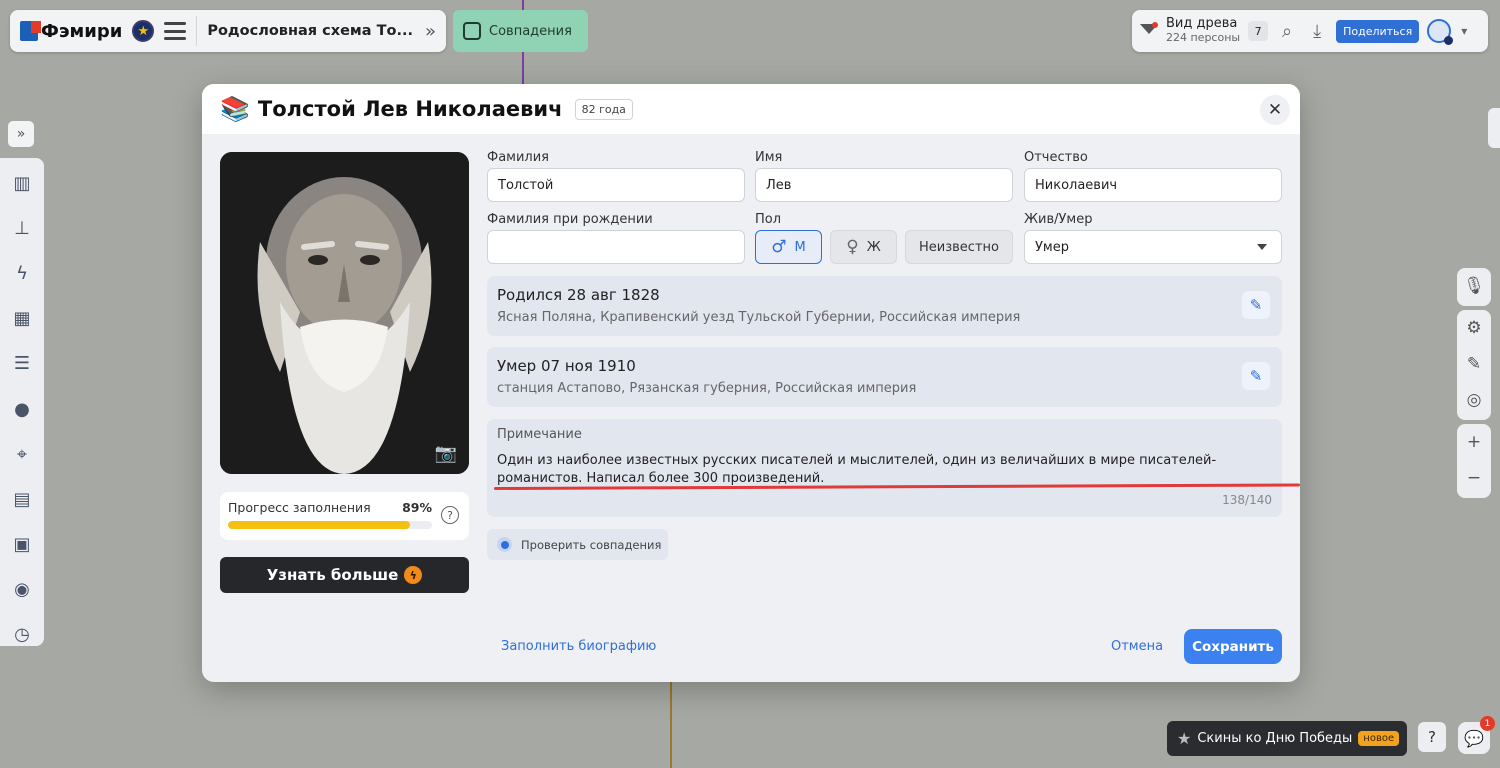  Describe the element at coordinates (1203, 38) in the screenshot. I see `people-count: 224 персоны` at that location.